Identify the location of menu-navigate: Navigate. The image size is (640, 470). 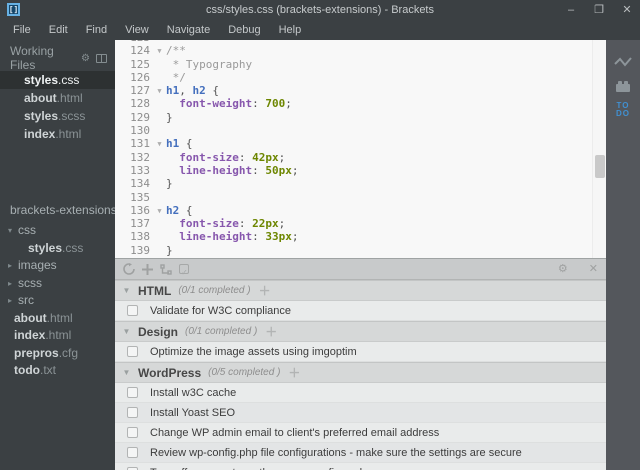
(188, 30).